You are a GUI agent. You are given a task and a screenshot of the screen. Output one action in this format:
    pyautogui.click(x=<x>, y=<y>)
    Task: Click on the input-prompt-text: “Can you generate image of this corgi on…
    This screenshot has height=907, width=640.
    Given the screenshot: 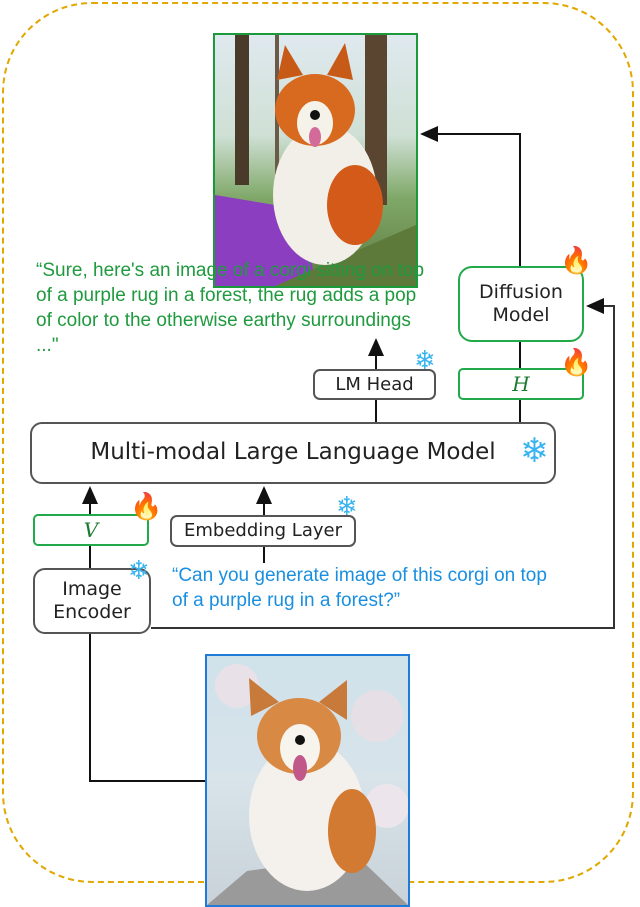 What is the action you would take?
    pyautogui.click(x=359, y=588)
    